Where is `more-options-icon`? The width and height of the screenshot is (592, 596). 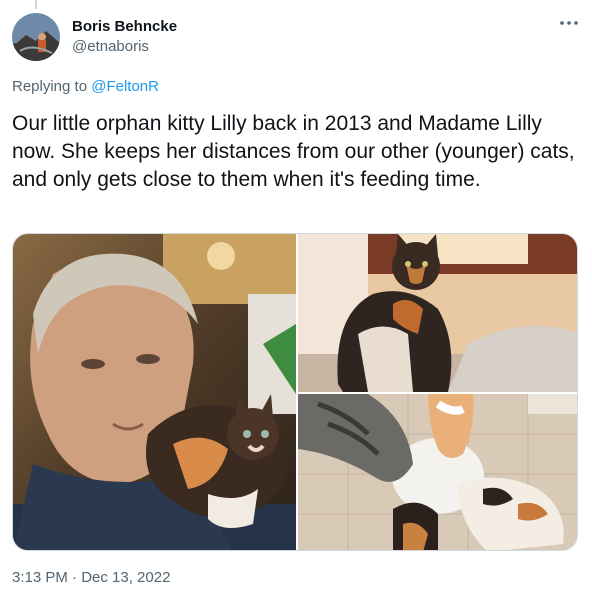
more-options-icon is located at coordinates (569, 23).